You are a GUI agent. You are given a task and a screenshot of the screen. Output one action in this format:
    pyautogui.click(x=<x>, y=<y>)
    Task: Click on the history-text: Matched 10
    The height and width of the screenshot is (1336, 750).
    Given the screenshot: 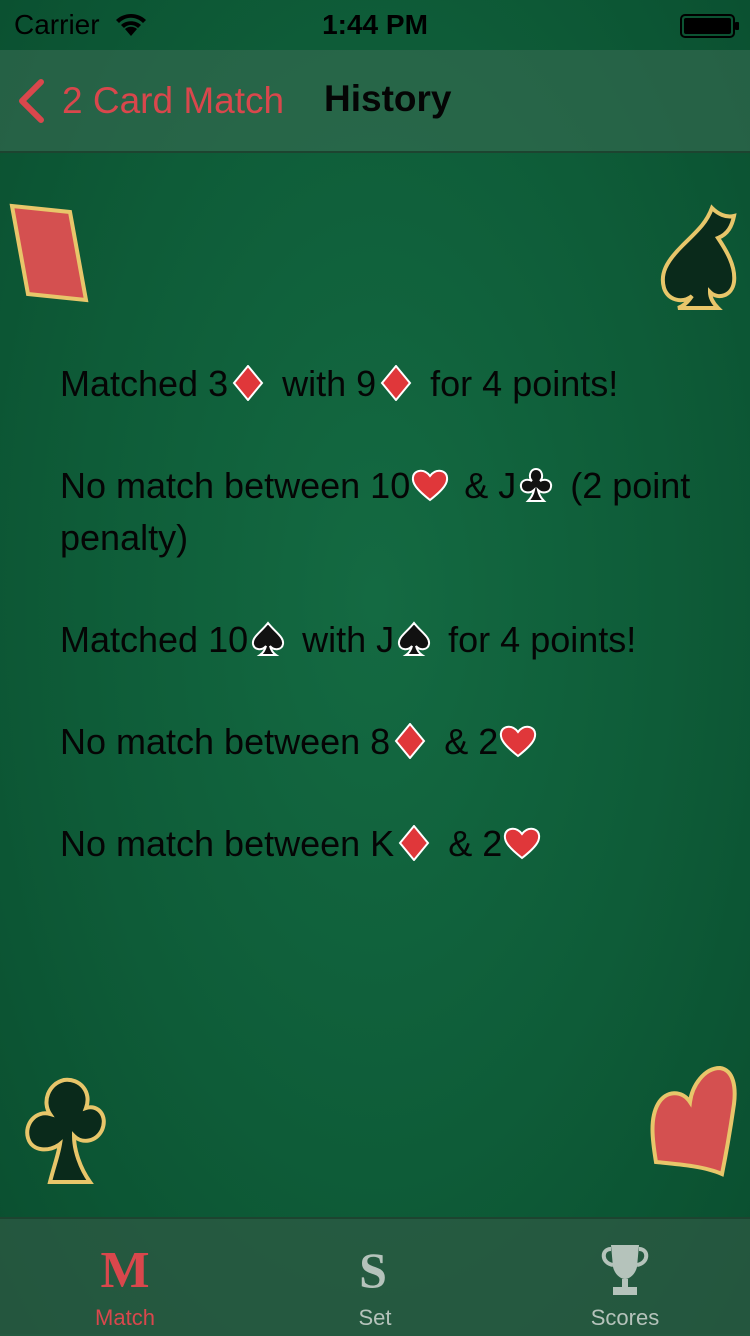 What is the action you would take?
    pyautogui.click(x=154, y=639)
    